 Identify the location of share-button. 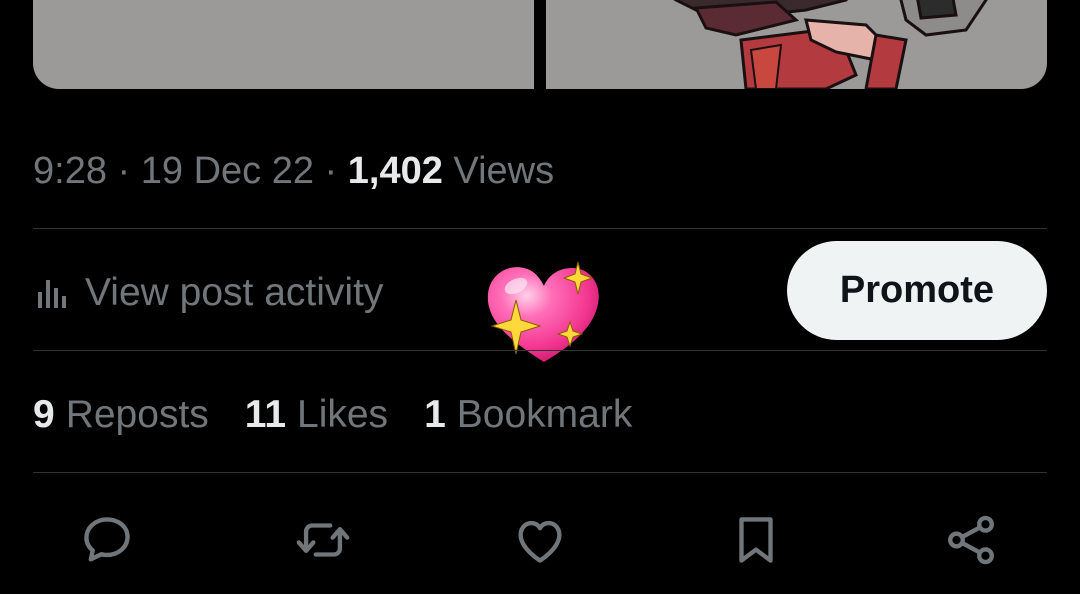
(971, 540).